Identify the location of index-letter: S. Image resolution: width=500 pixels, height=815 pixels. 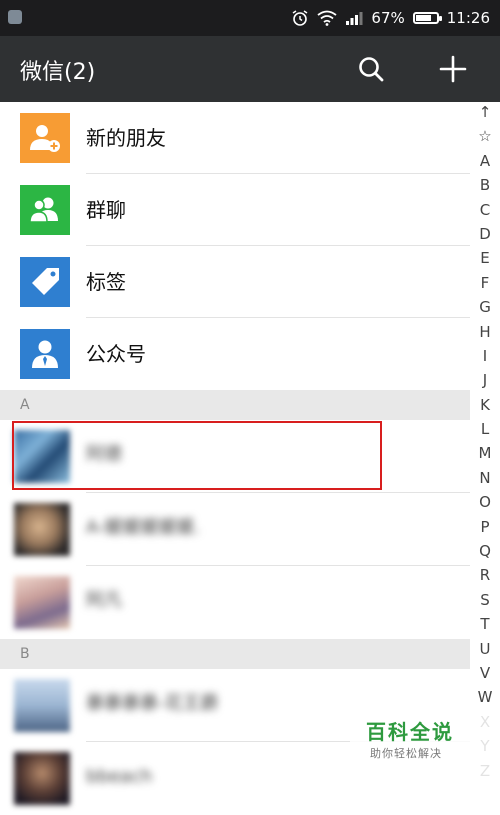
(485, 600).